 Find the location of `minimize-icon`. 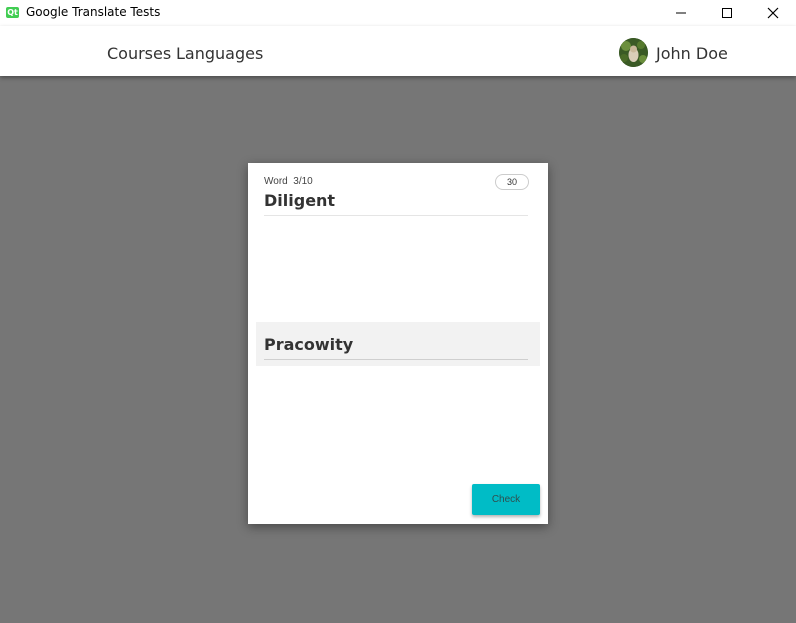

minimize-icon is located at coordinates (681, 13).